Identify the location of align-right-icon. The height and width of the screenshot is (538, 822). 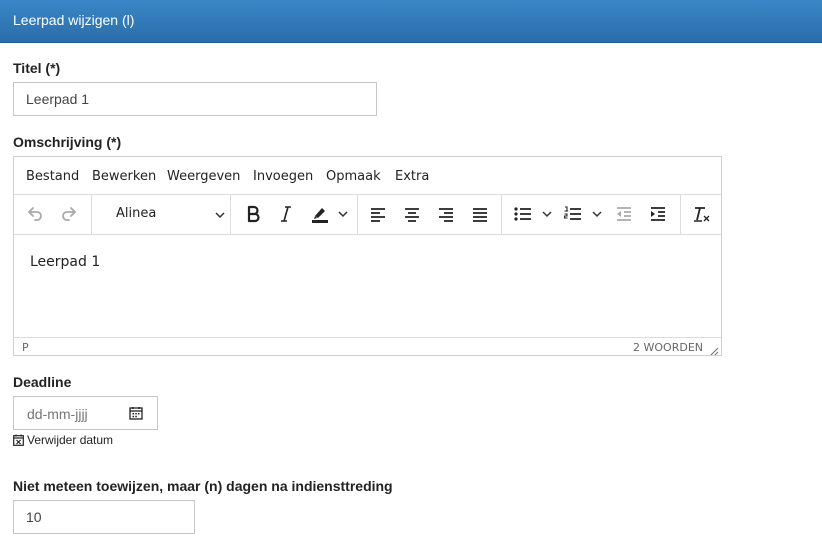
(446, 214).